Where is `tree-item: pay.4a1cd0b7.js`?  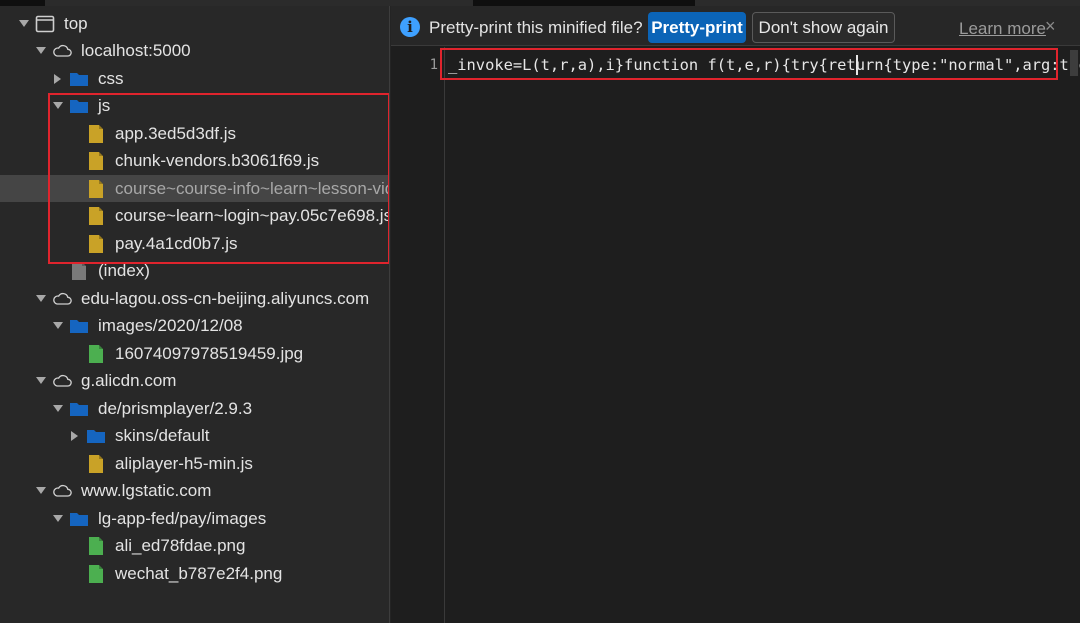 tree-item: pay.4a1cd0b7.js is located at coordinates (194, 243).